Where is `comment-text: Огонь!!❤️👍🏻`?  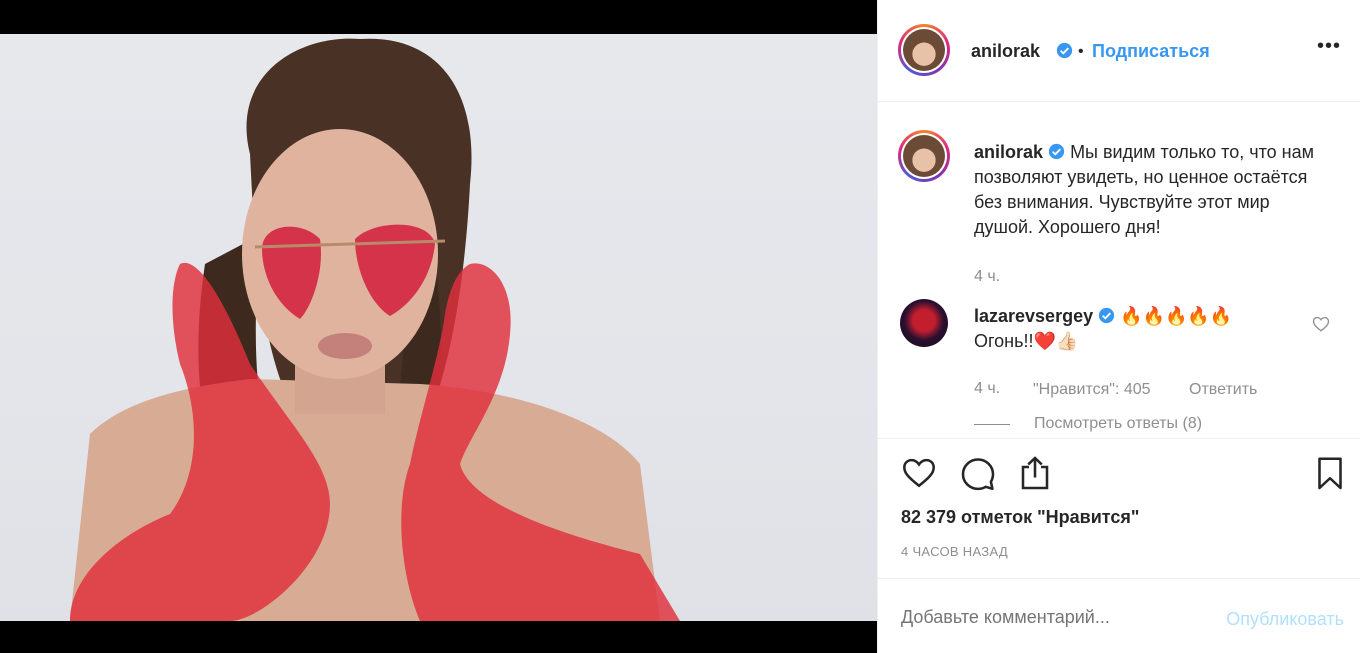 comment-text: Огонь!!❤️👍🏻 is located at coordinates (1026, 341).